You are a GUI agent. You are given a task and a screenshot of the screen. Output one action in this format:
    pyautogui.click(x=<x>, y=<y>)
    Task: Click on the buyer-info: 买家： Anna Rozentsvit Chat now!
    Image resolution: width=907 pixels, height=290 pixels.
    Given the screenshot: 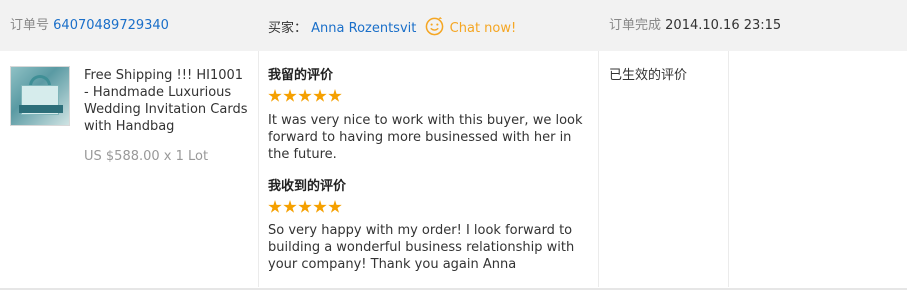 What is the action you would take?
    pyautogui.click(x=392, y=27)
    